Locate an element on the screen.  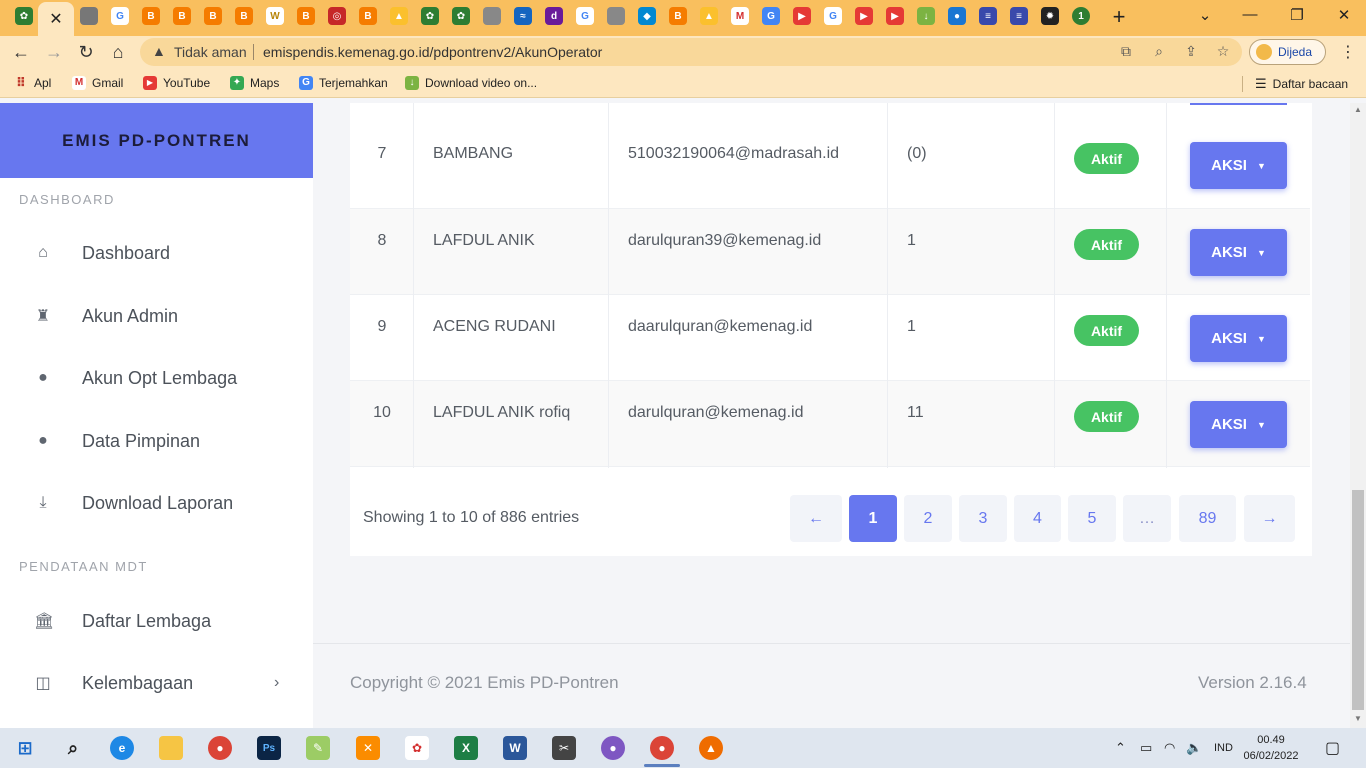
forward-icon: → is located at coordinates (54, 52).